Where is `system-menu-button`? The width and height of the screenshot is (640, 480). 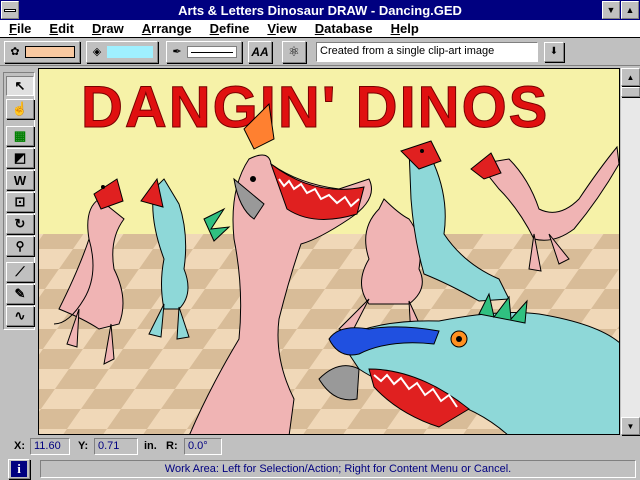
system-menu-button is located at coordinates (10, 10).